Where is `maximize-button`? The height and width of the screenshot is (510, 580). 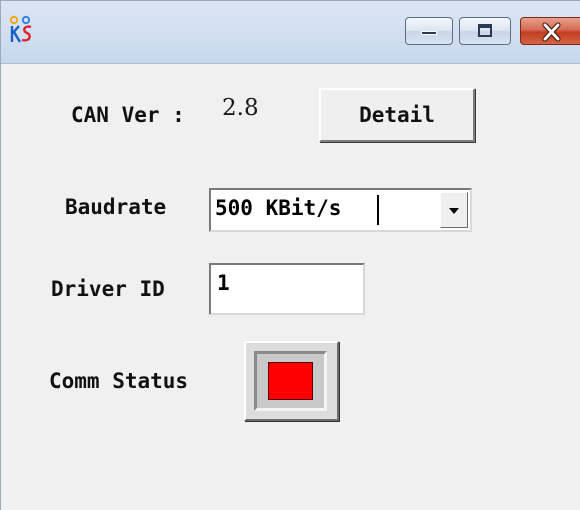 maximize-button is located at coordinates (485, 31).